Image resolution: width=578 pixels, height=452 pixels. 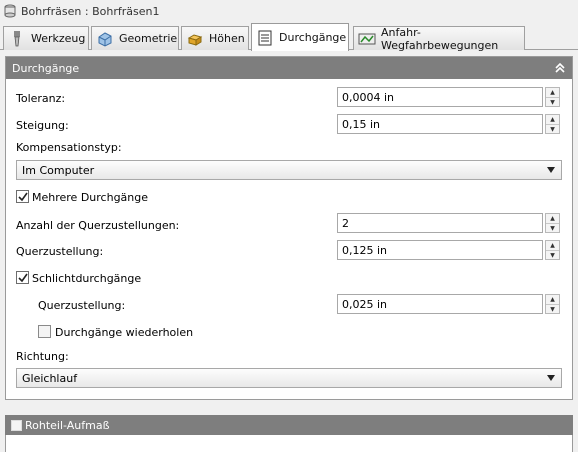 I want to click on schlicht-querzustellung-label: Querzustellung:, so click(x=82, y=305).